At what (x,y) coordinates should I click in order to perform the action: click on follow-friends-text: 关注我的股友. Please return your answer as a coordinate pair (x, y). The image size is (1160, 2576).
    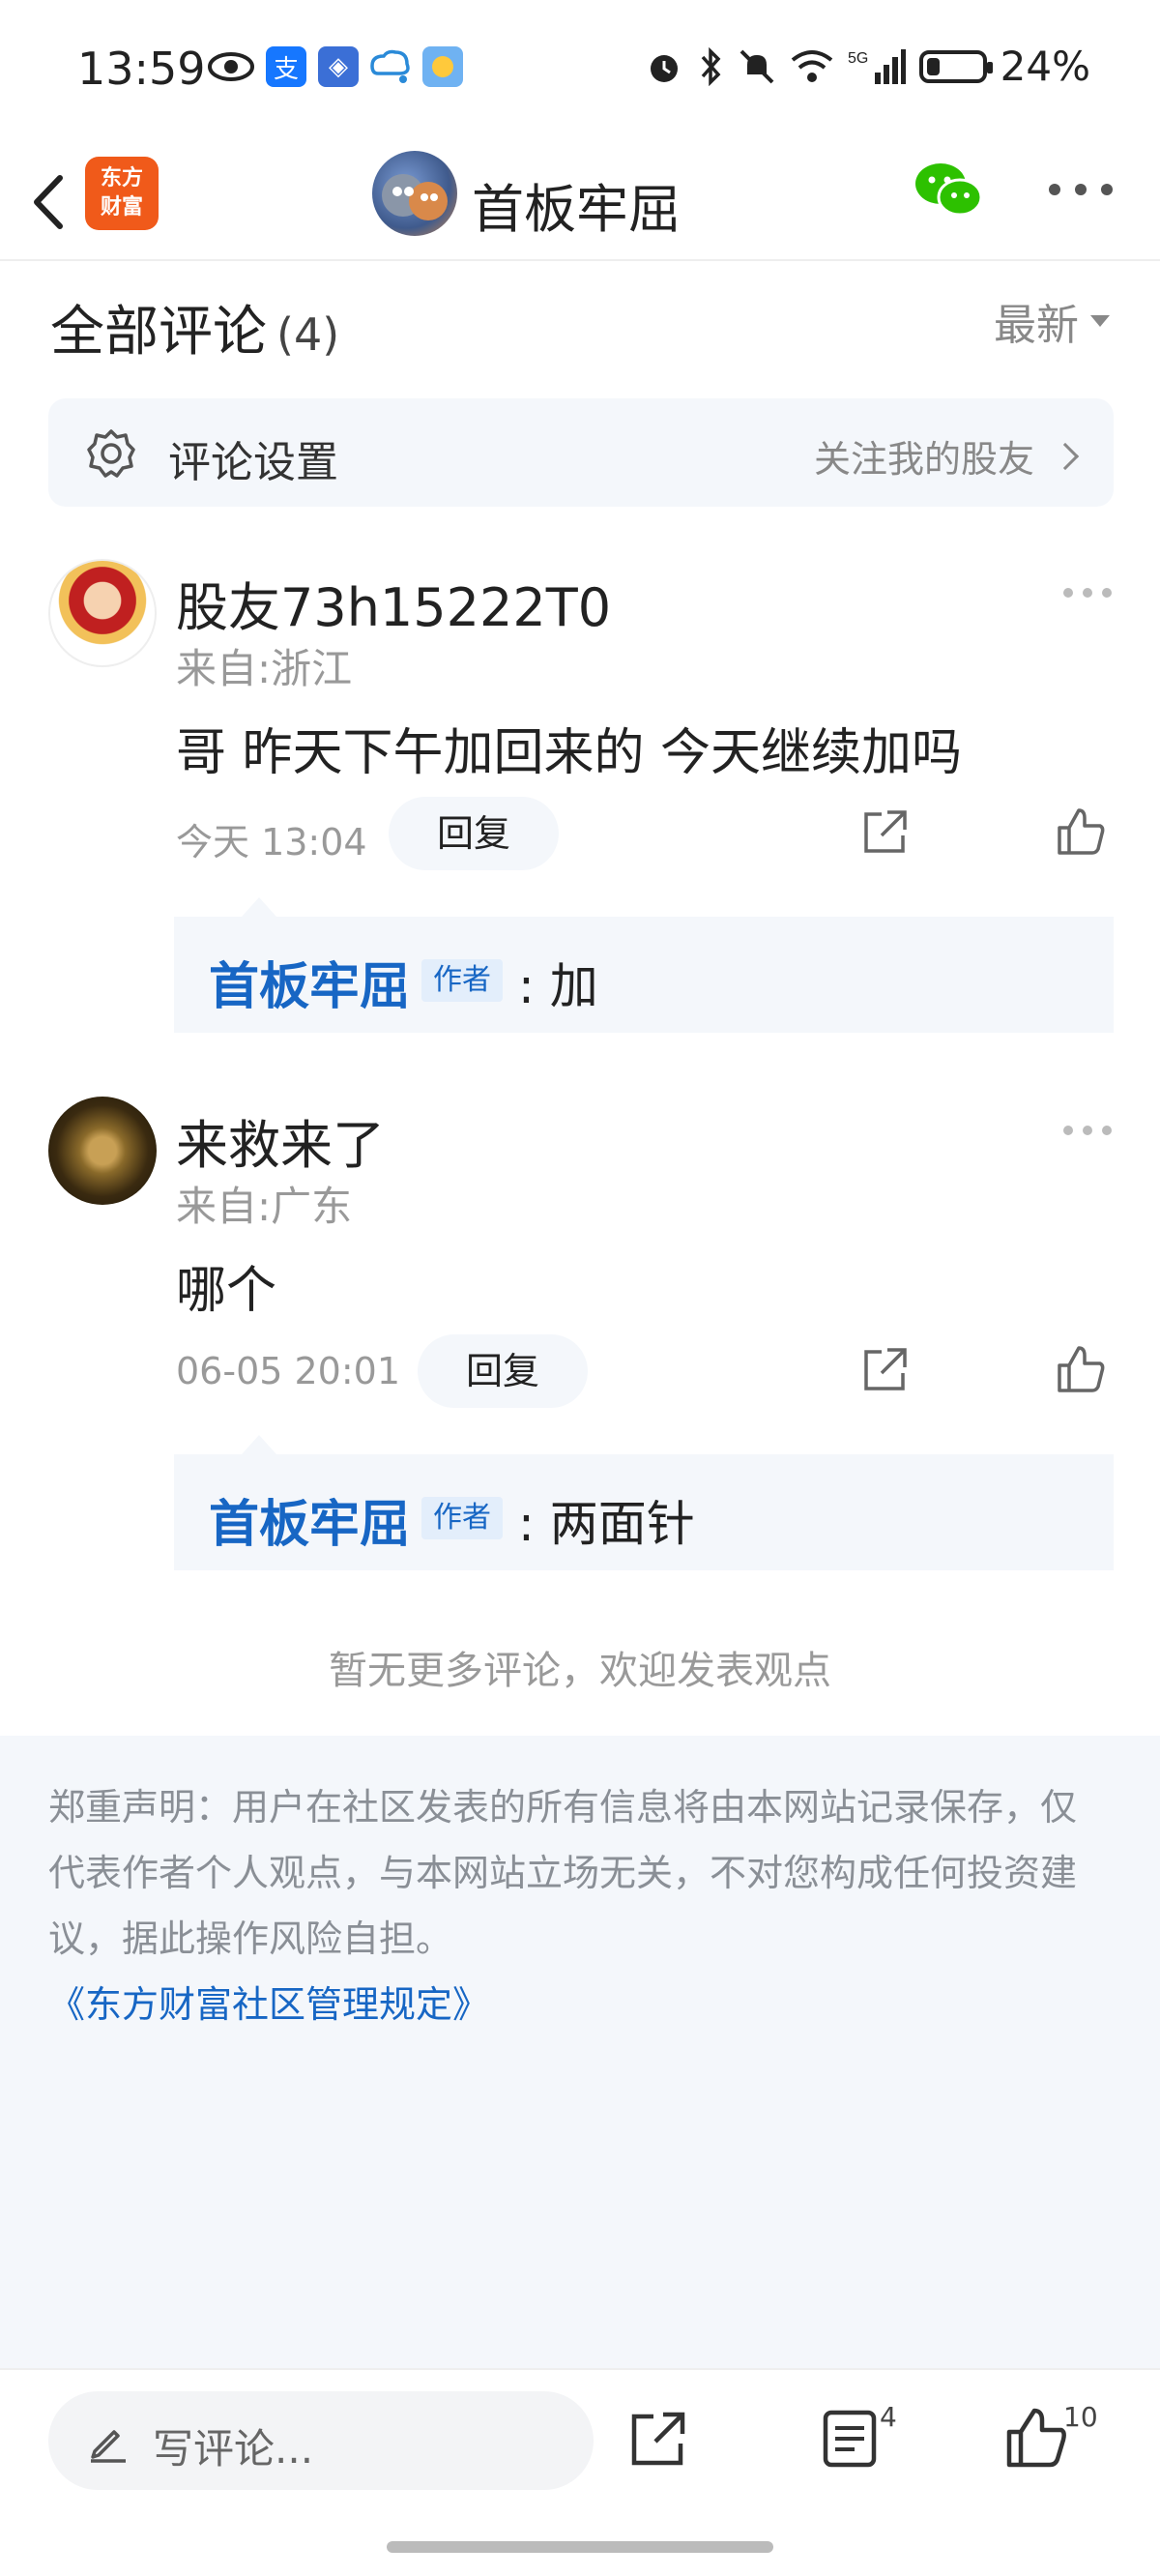
    Looking at the image, I should click on (924, 459).